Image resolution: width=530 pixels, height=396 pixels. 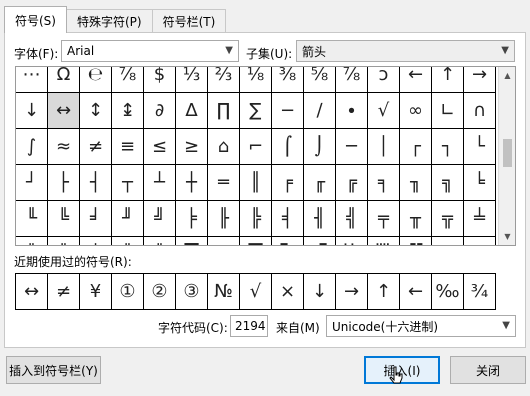 What do you see at coordinates (64, 80) in the screenshot?
I see `symbol-cell: Ω` at bounding box center [64, 80].